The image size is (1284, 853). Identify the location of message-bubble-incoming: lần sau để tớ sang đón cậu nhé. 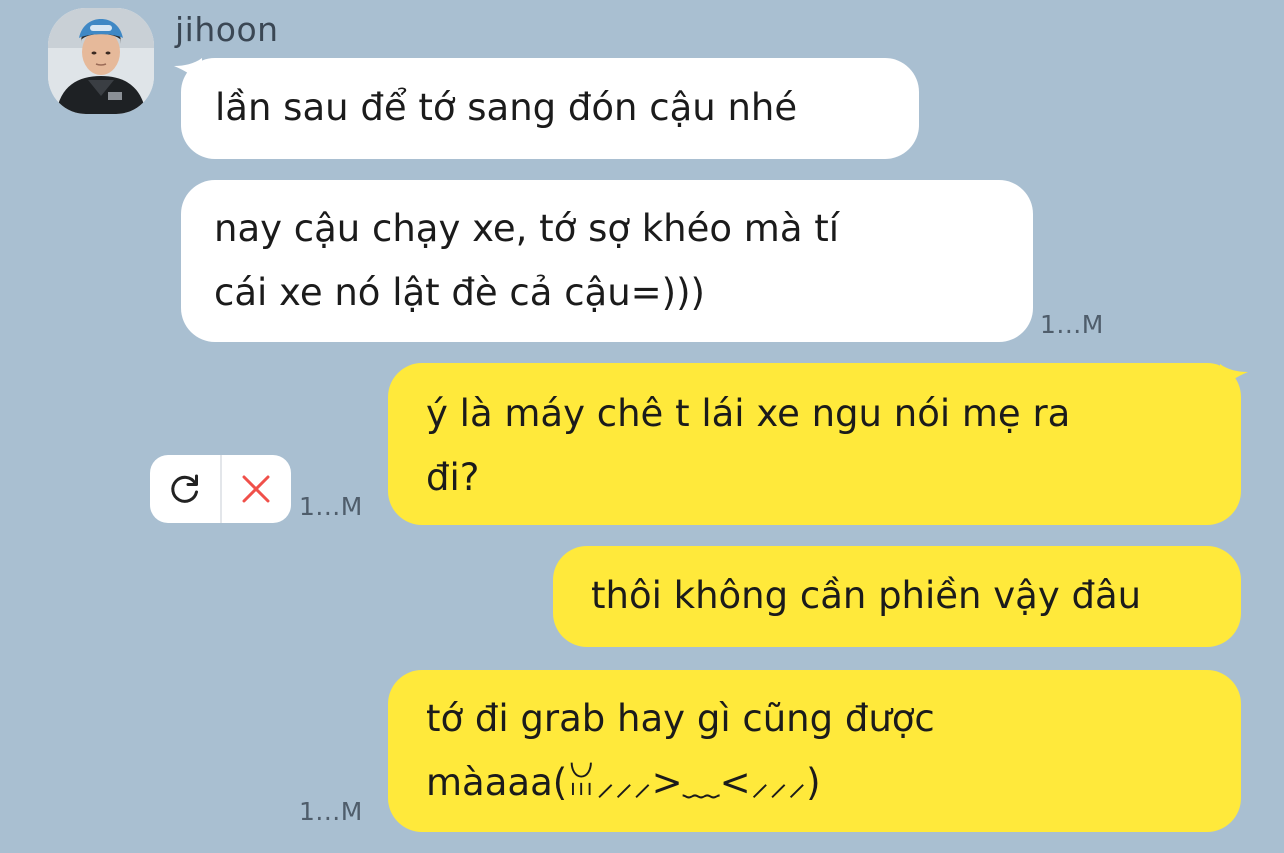
(550, 108).